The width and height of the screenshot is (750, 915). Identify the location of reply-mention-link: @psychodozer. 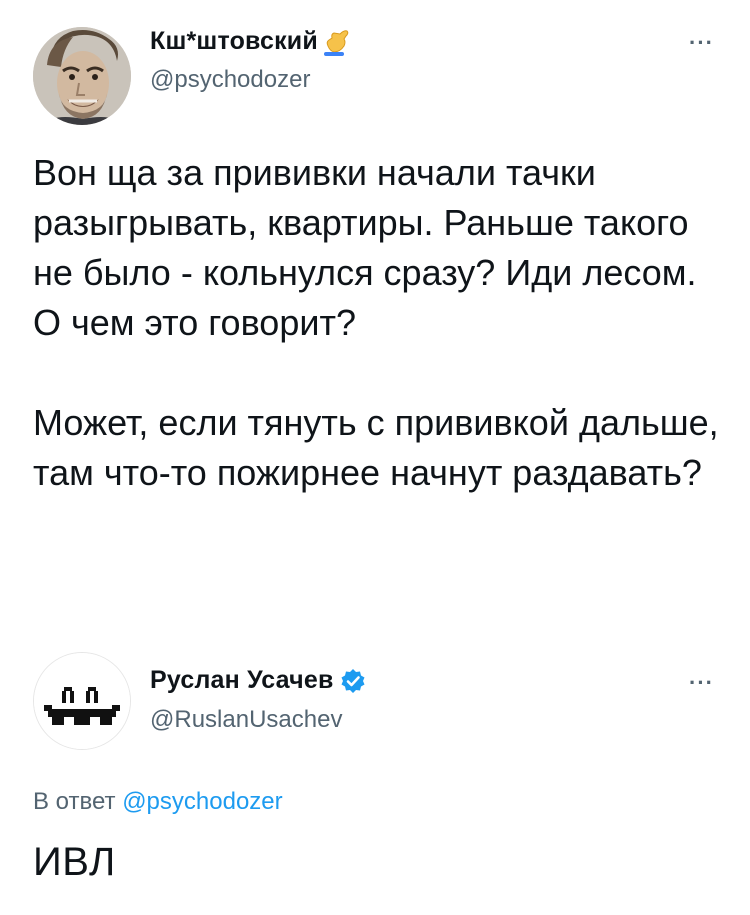
(202, 801).